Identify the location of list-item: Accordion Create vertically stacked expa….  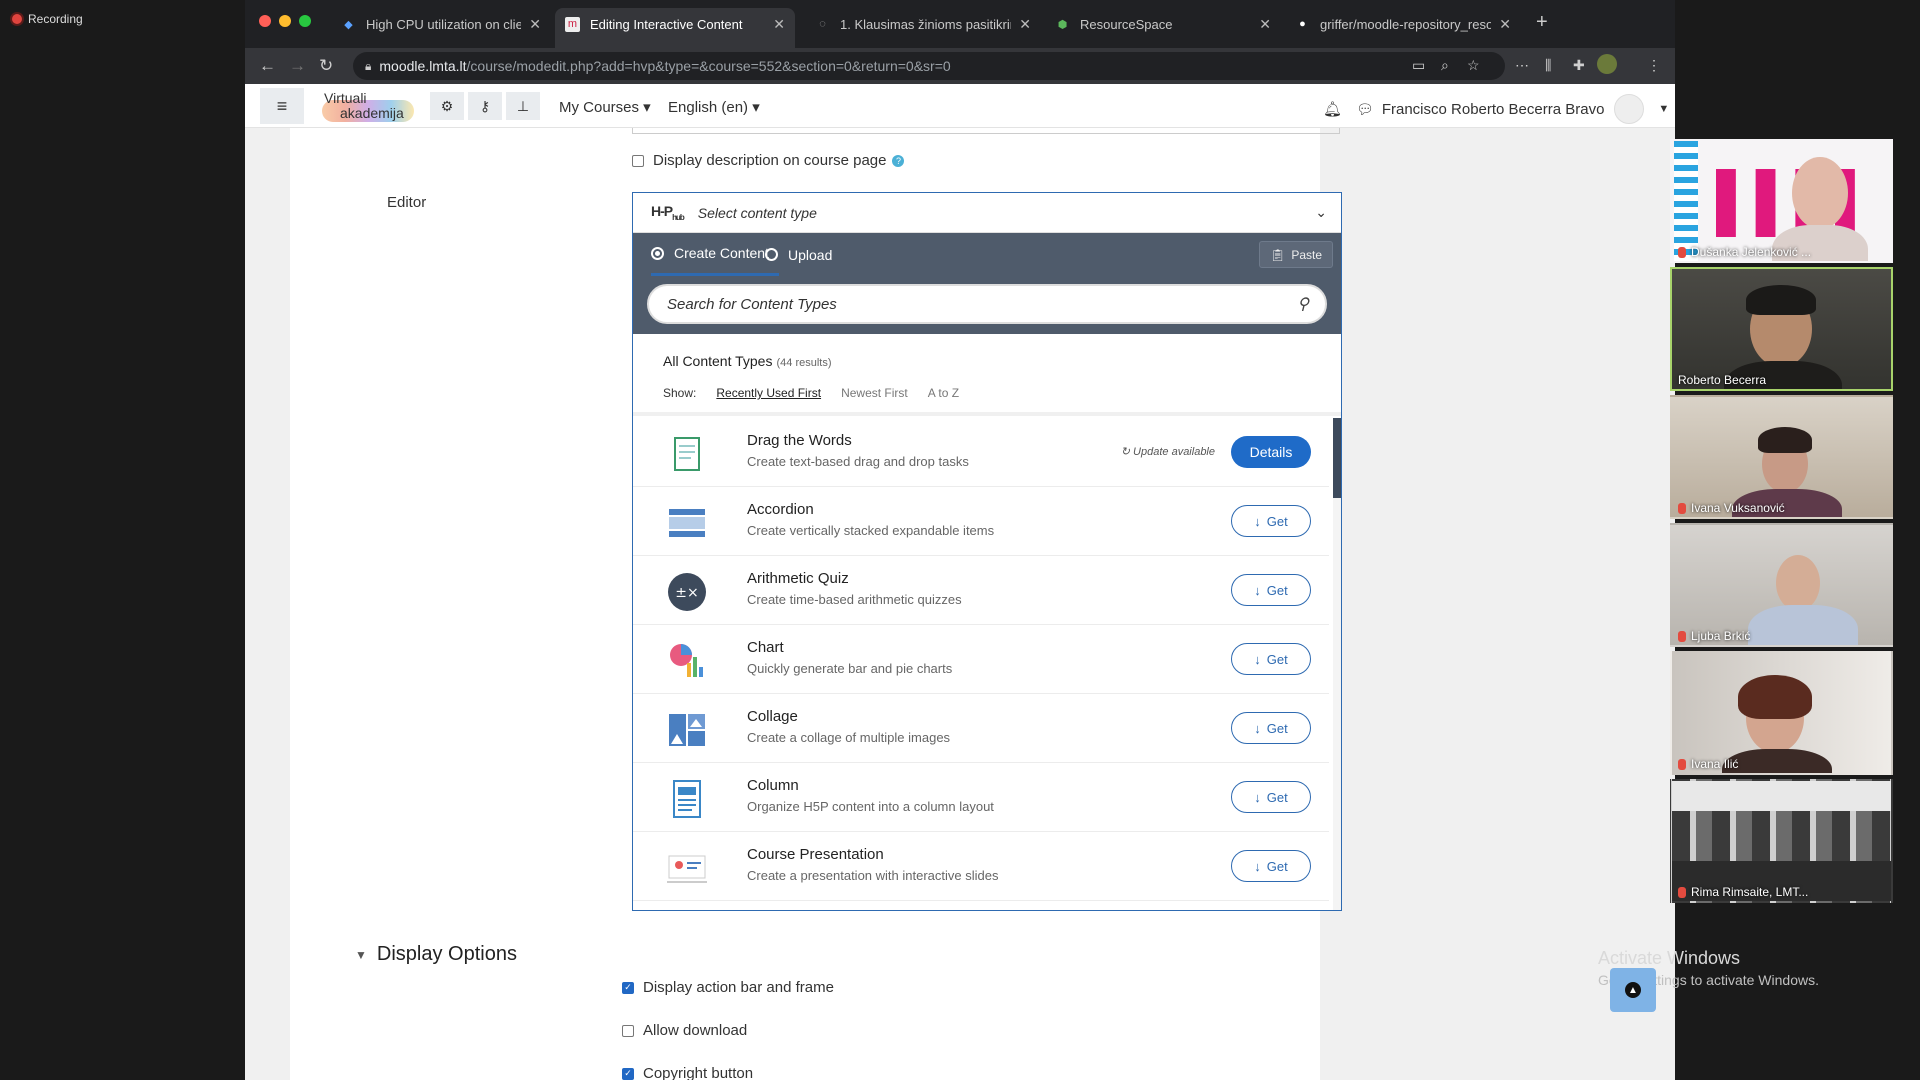
(981, 521).